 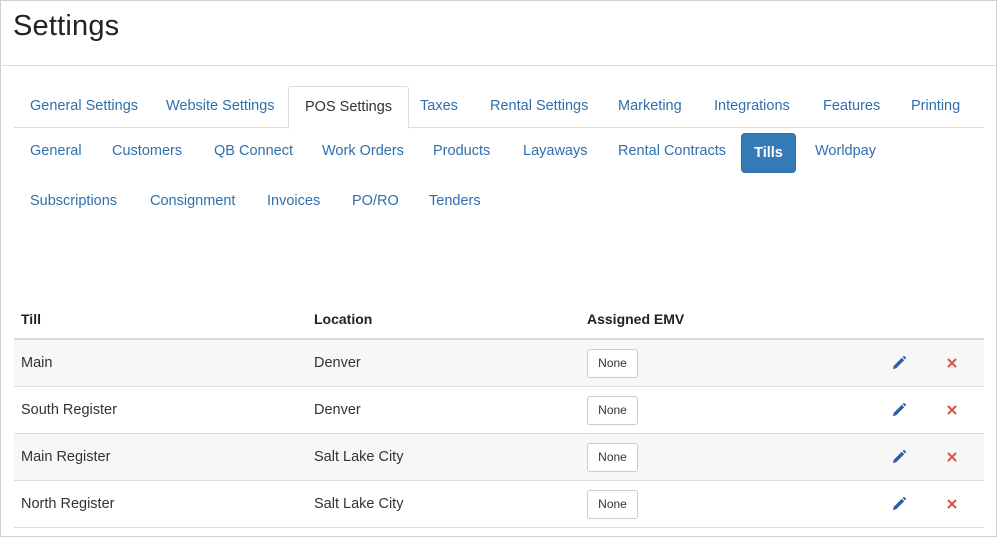 What do you see at coordinates (56, 152) in the screenshot?
I see `subtab-general: General` at bounding box center [56, 152].